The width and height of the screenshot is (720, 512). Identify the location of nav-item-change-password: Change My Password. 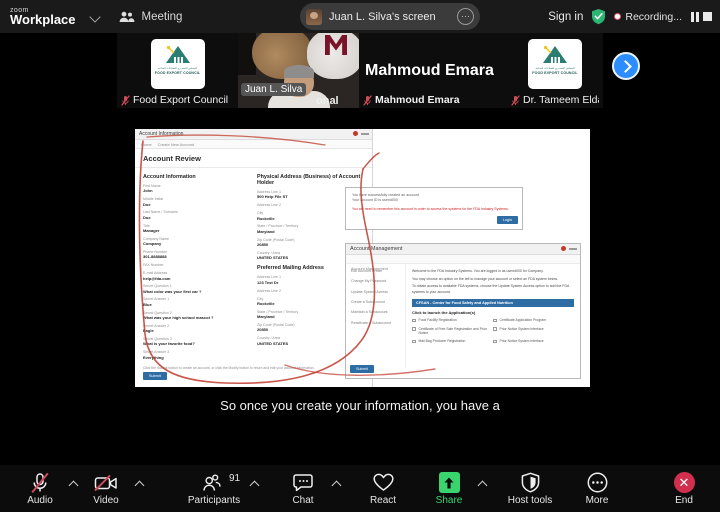
(378, 281).